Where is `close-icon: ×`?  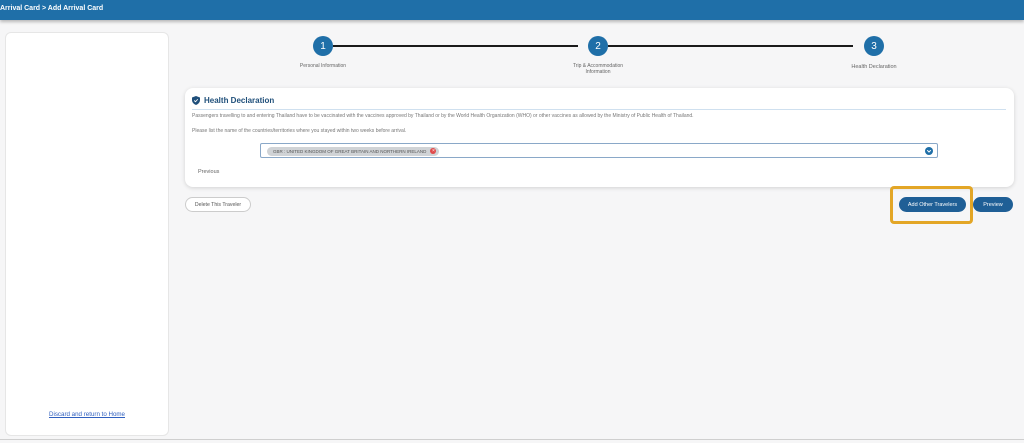
close-icon: × is located at coordinates (433, 151).